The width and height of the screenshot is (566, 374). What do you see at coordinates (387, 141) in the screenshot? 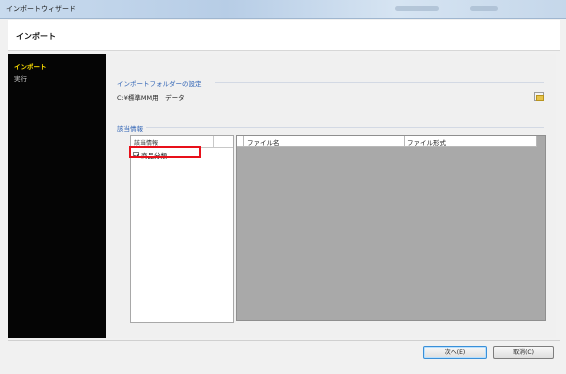
I see `file-grid-header: ファイル名 ファイル形式` at bounding box center [387, 141].